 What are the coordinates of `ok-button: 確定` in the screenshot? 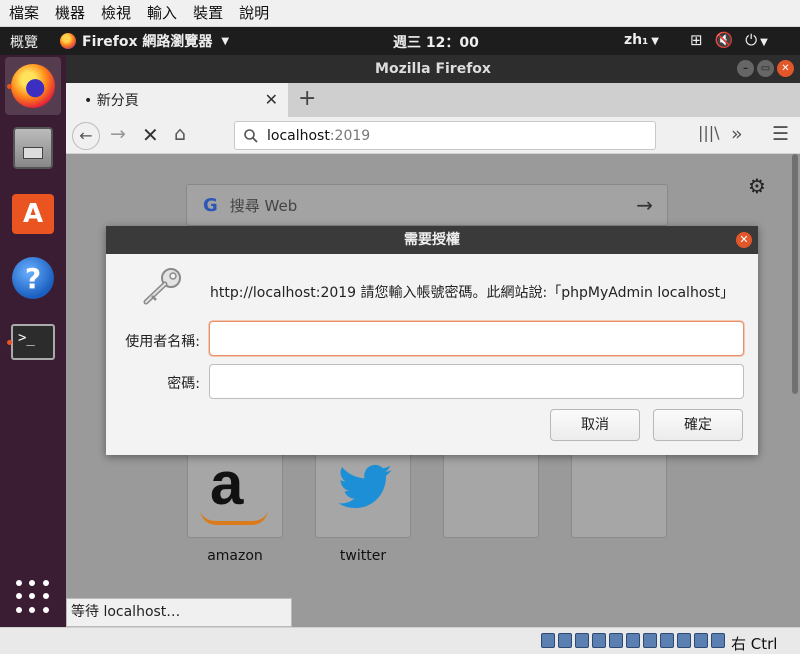 It's located at (698, 425).